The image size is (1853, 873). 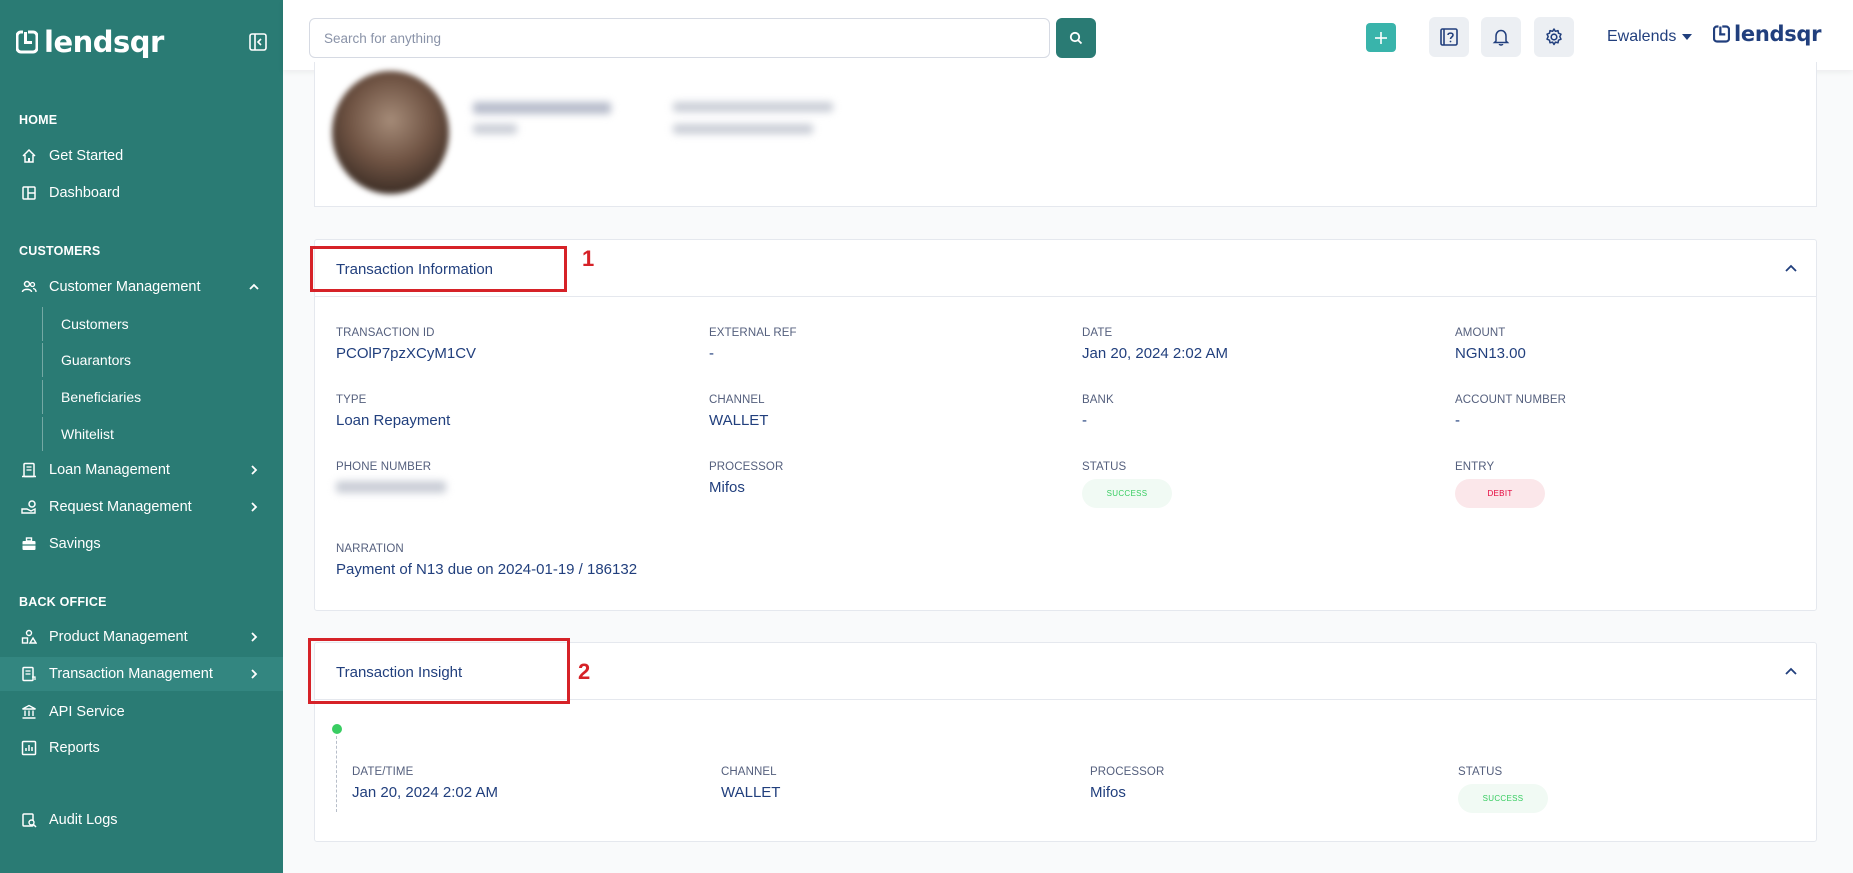 What do you see at coordinates (141, 748) in the screenshot?
I see `sidebar-item-reports: Reports` at bounding box center [141, 748].